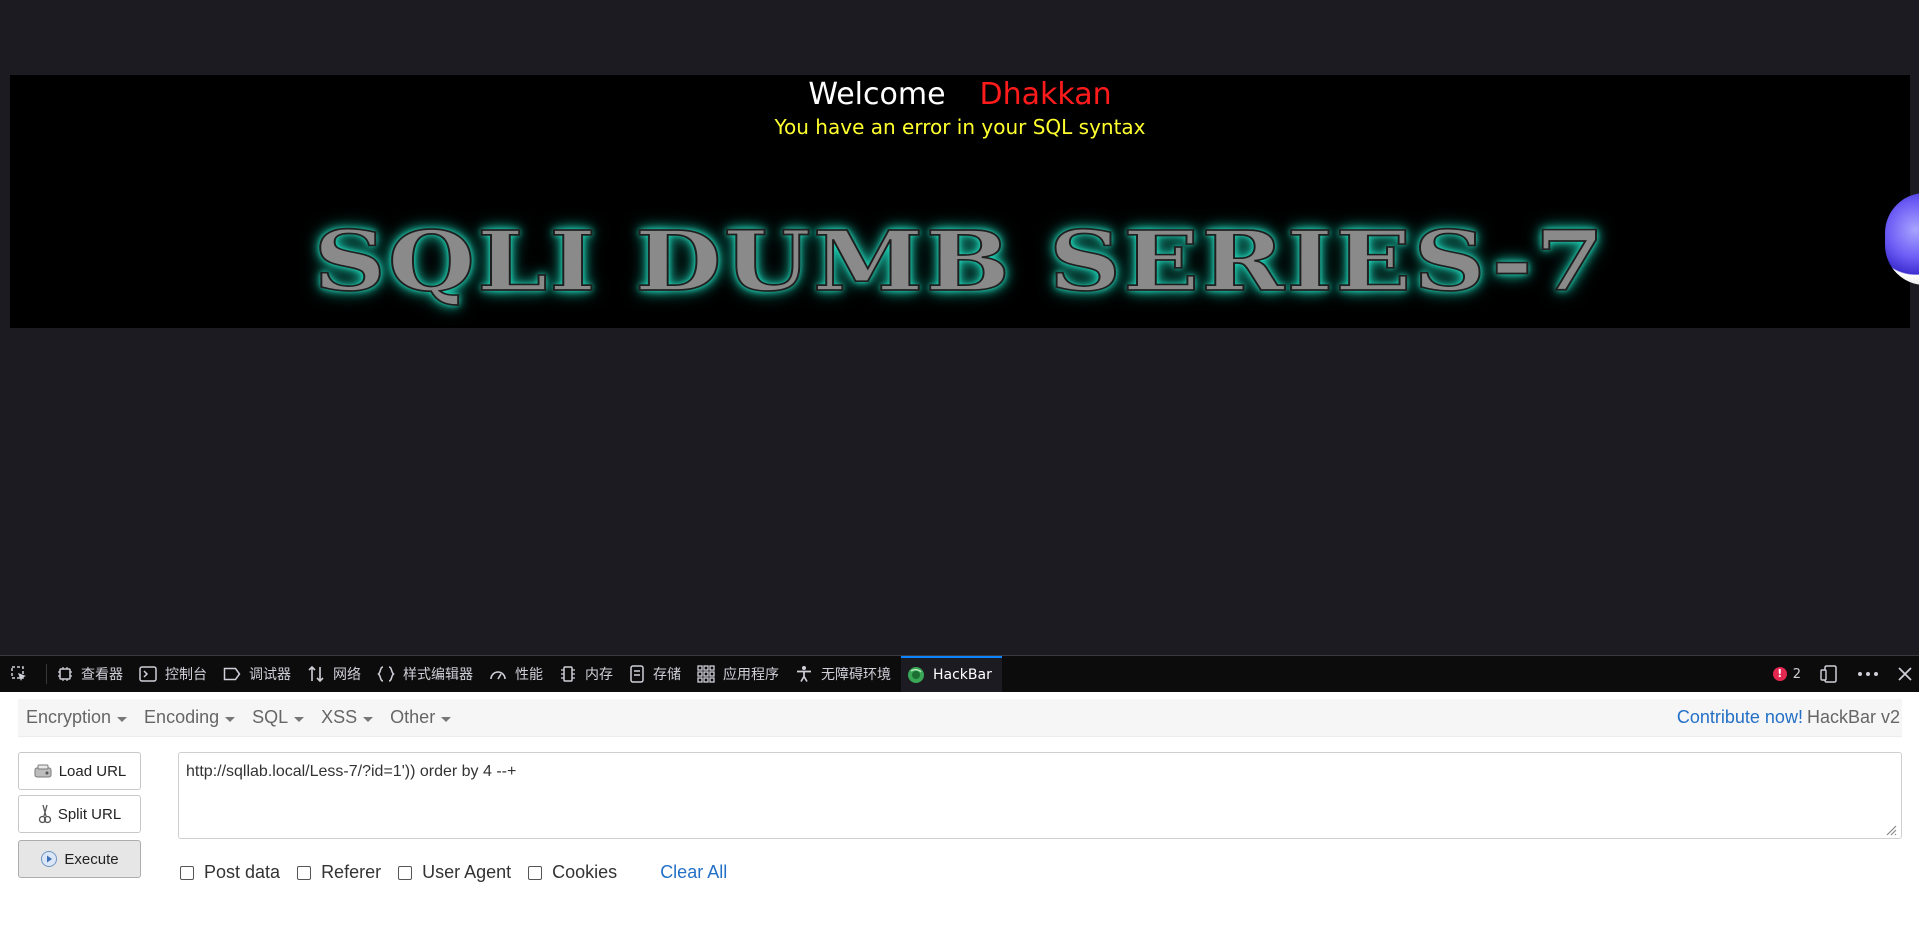  I want to click on post-data-checkbox: Post data, so click(230, 872).